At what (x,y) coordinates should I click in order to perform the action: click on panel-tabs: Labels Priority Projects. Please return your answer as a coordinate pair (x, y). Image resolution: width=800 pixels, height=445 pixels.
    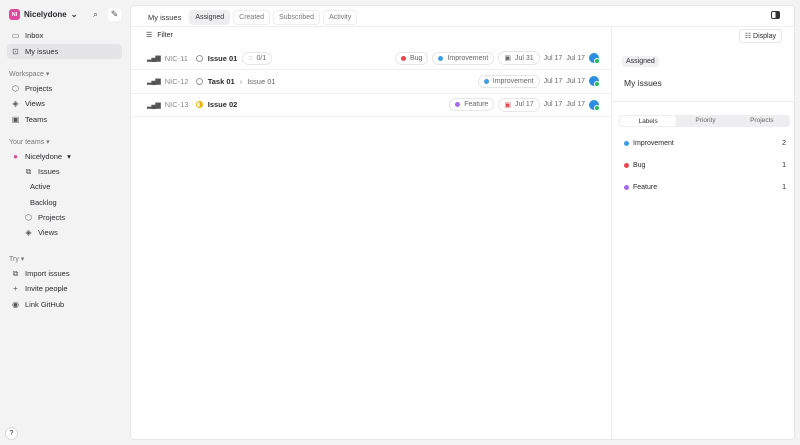
    Looking at the image, I should click on (704, 121).